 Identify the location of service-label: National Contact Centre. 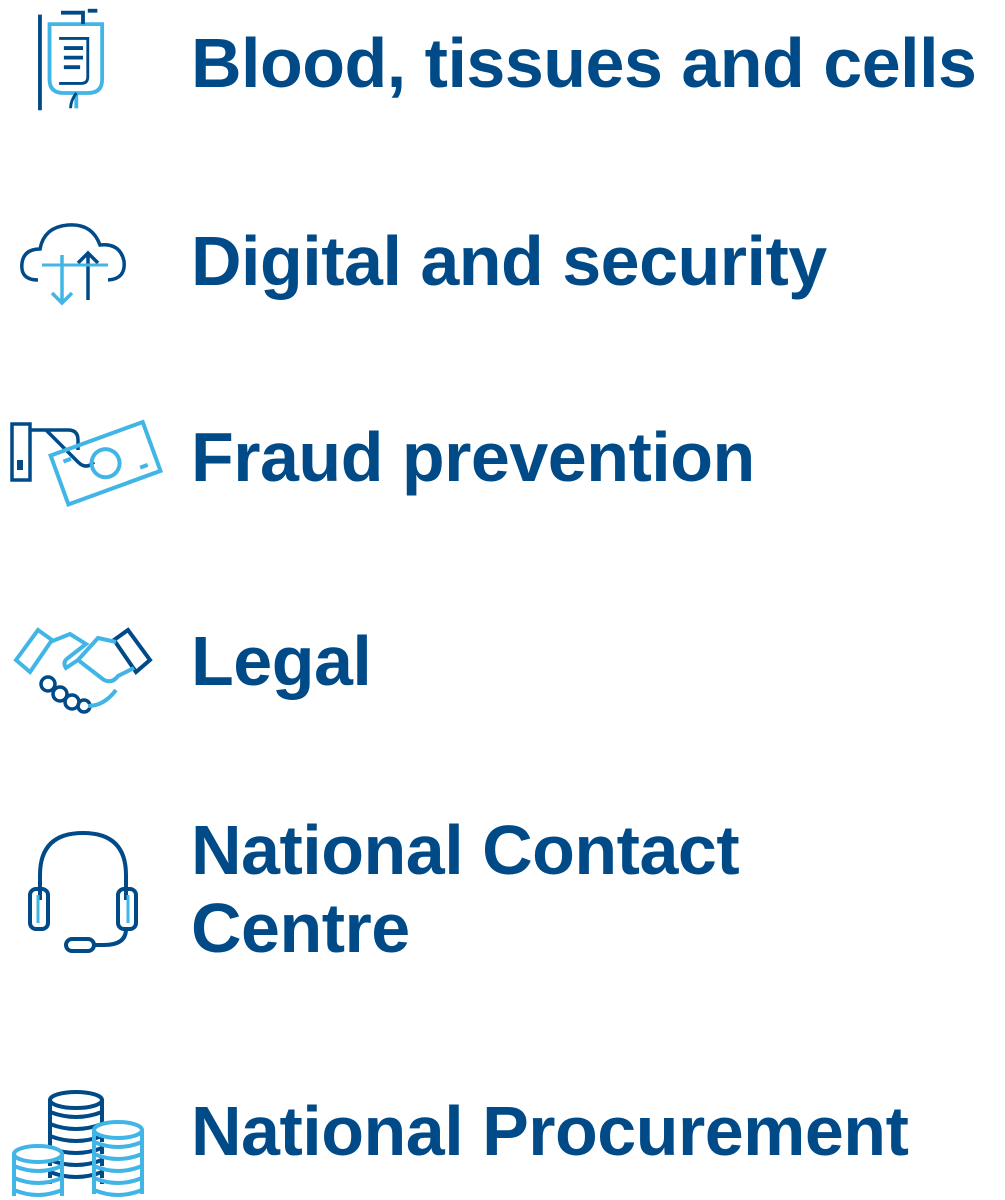
(465, 889).